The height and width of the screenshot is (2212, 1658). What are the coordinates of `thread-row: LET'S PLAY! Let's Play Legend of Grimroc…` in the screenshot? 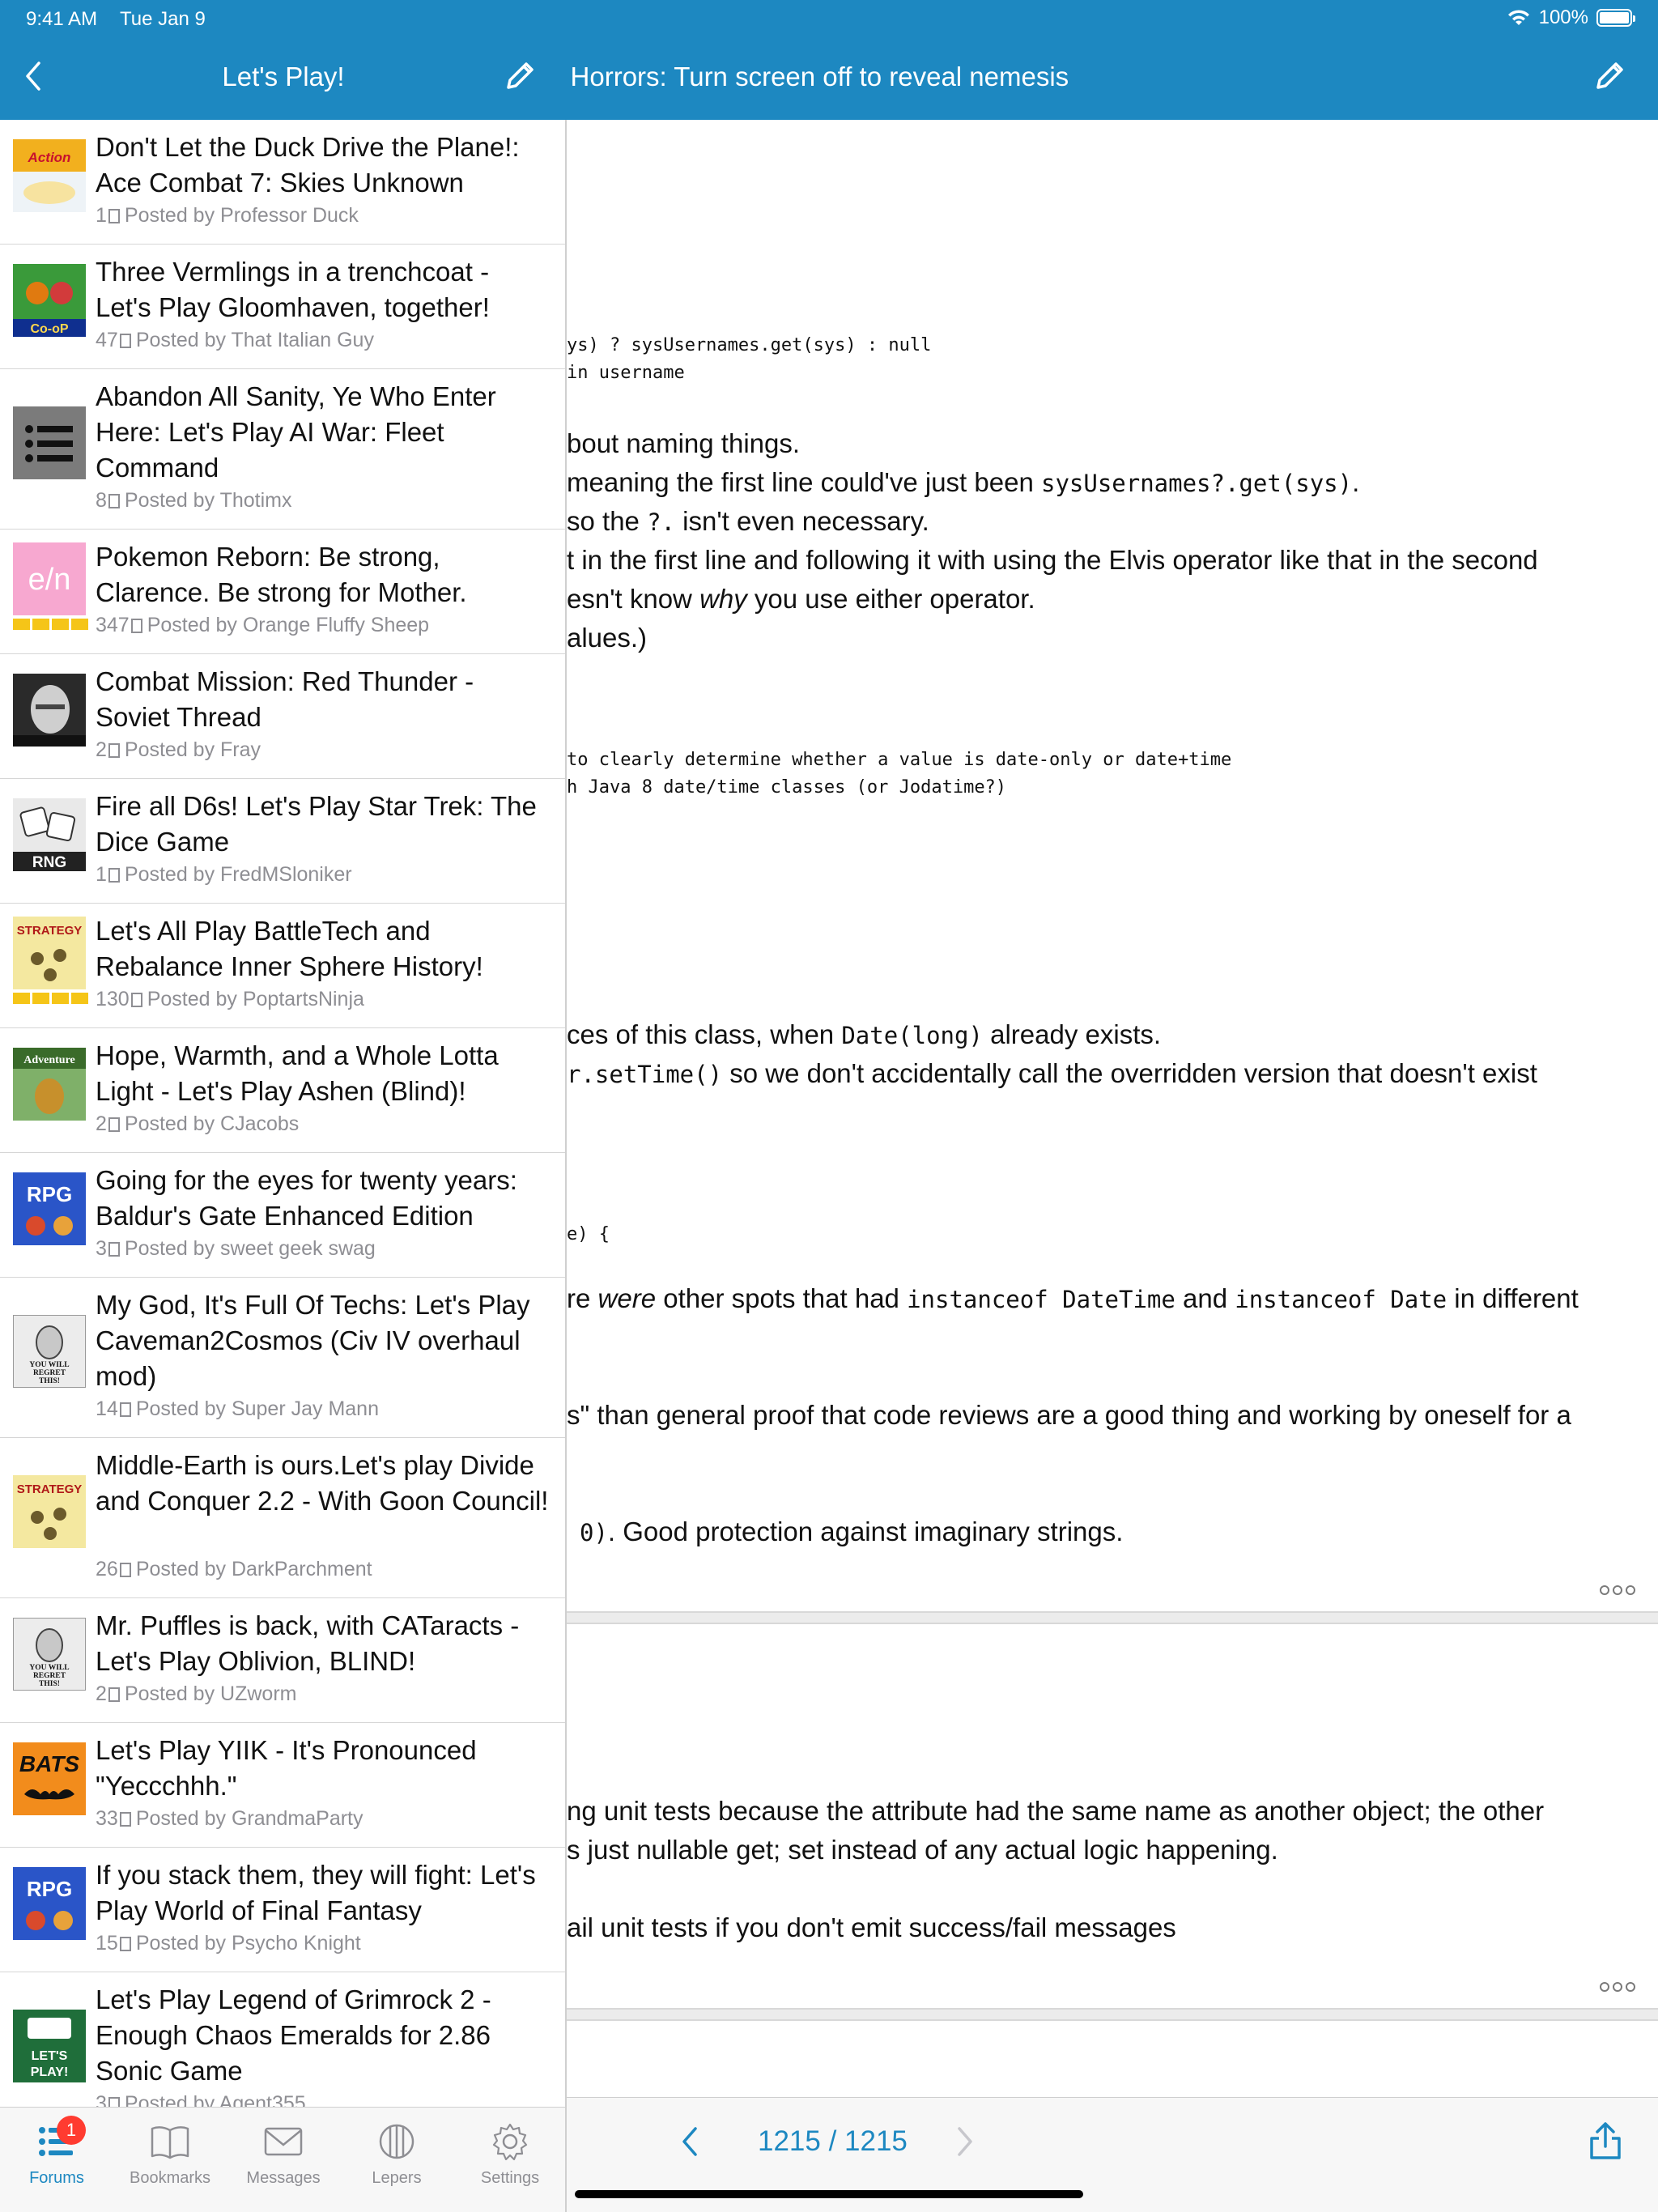 It's located at (282, 2040).